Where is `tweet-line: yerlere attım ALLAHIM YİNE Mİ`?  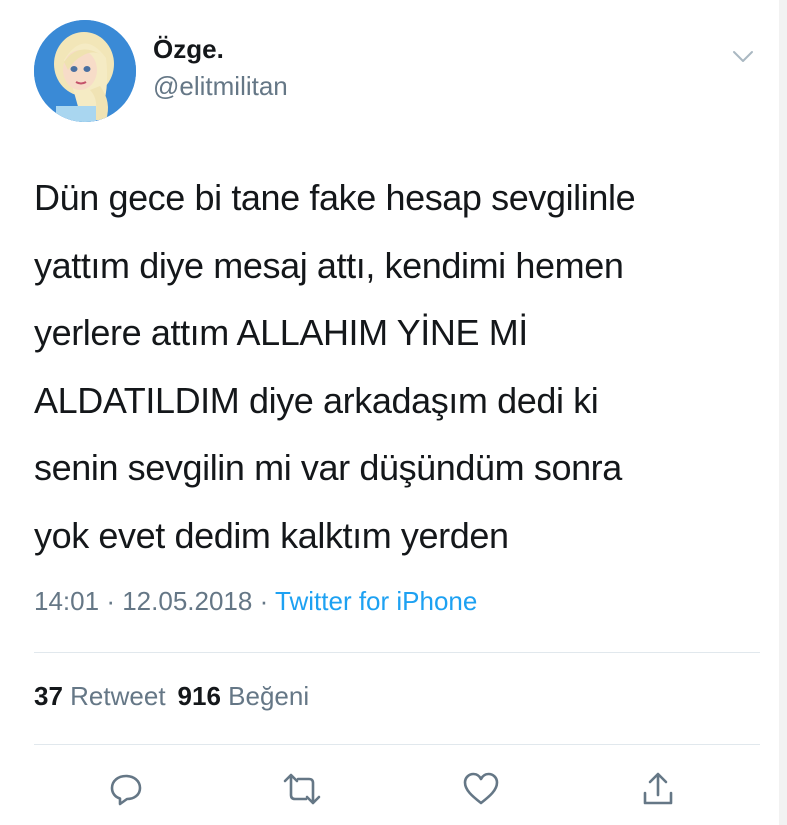
tweet-line: yerlere attım ALLAHIM YİNE Mİ is located at coordinates (281, 332).